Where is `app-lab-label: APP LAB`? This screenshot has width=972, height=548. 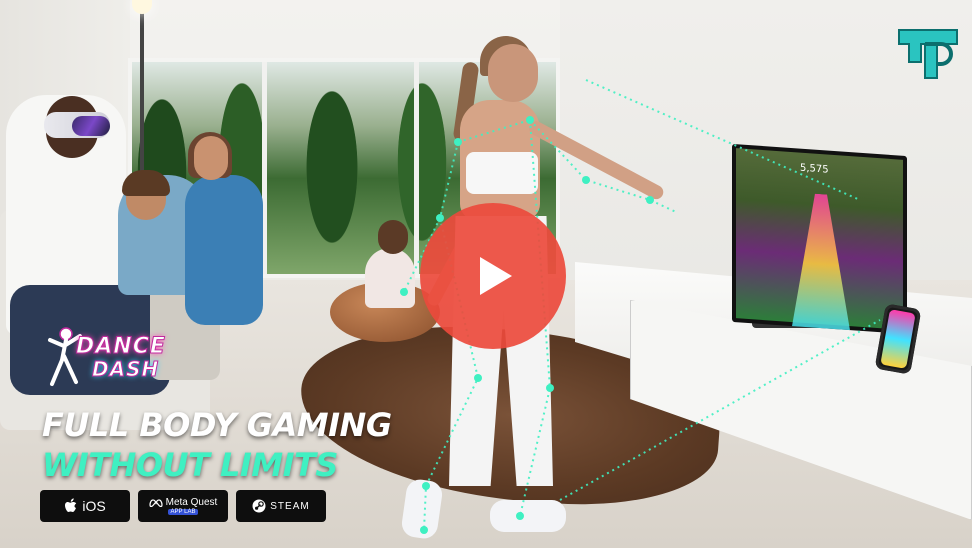 app-lab-label: APP LAB is located at coordinates (183, 512).